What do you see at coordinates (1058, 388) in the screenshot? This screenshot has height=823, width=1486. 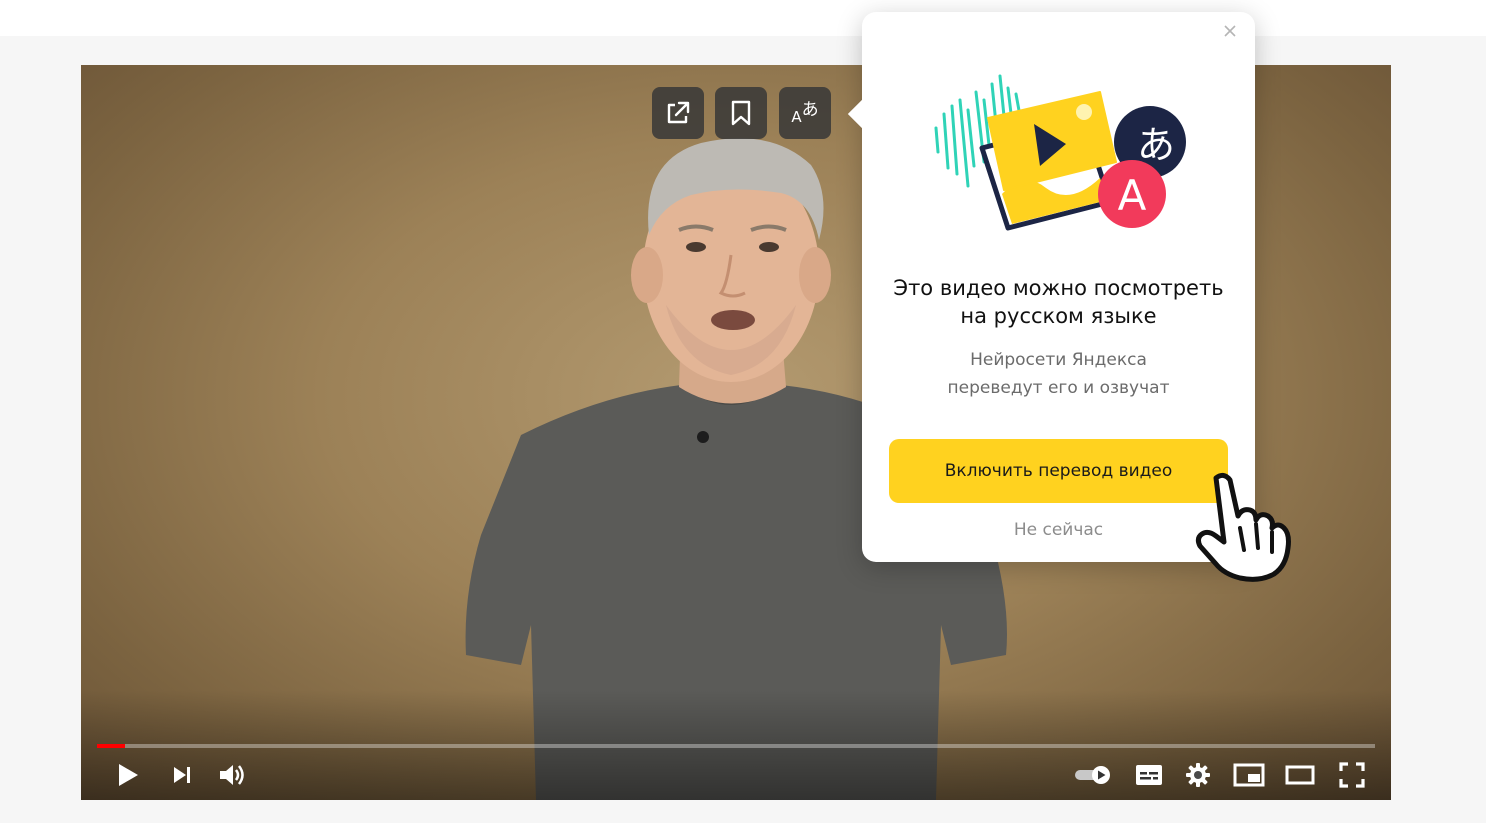 I see `popup-subtitle-line2: переведут его и озвучат` at bounding box center [1058, 388].